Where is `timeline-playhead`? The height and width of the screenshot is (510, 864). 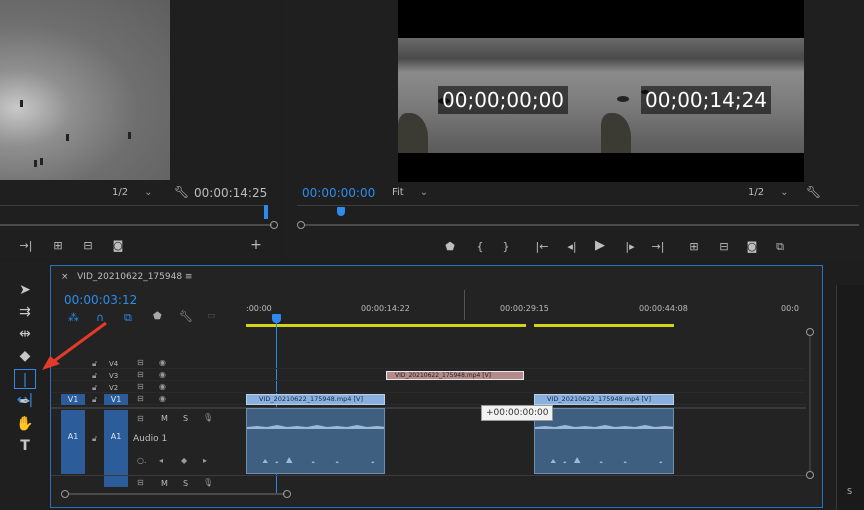
timeline-playhead is located at coordinates (276, 318).